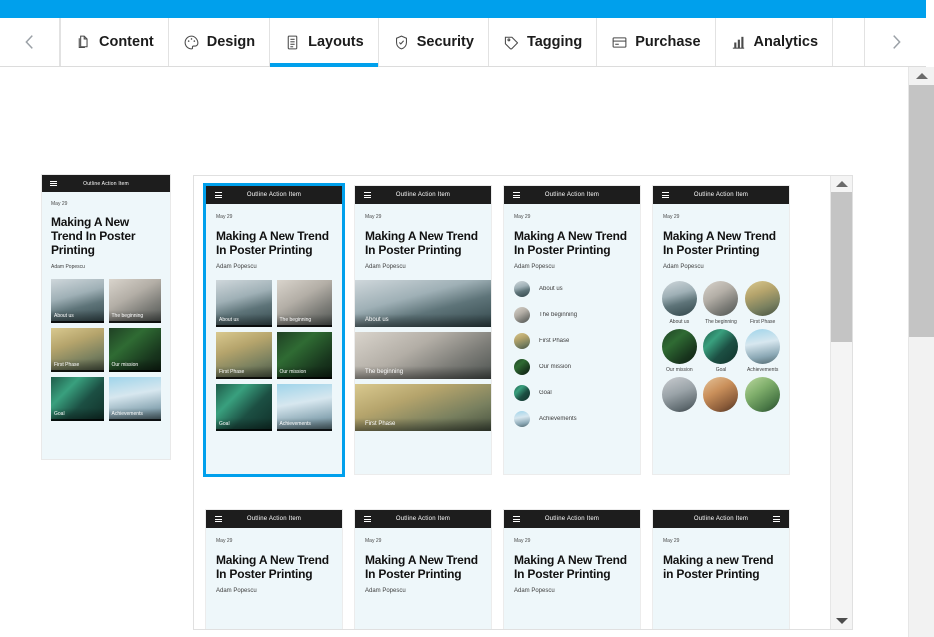  What do you see at coordinates (385, 591) in the screenshot?
I see `mock-author: Adam Popescu` at bounding box center [385, 591].